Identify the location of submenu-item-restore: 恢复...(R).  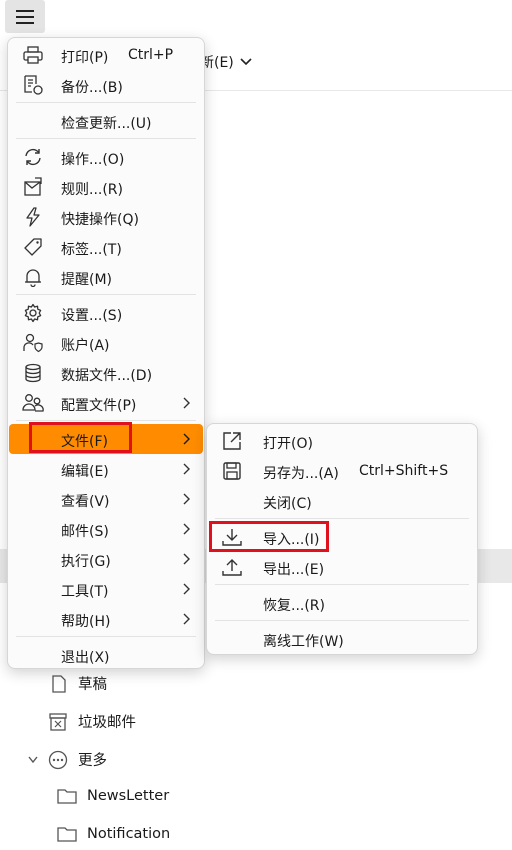
(342, 603).